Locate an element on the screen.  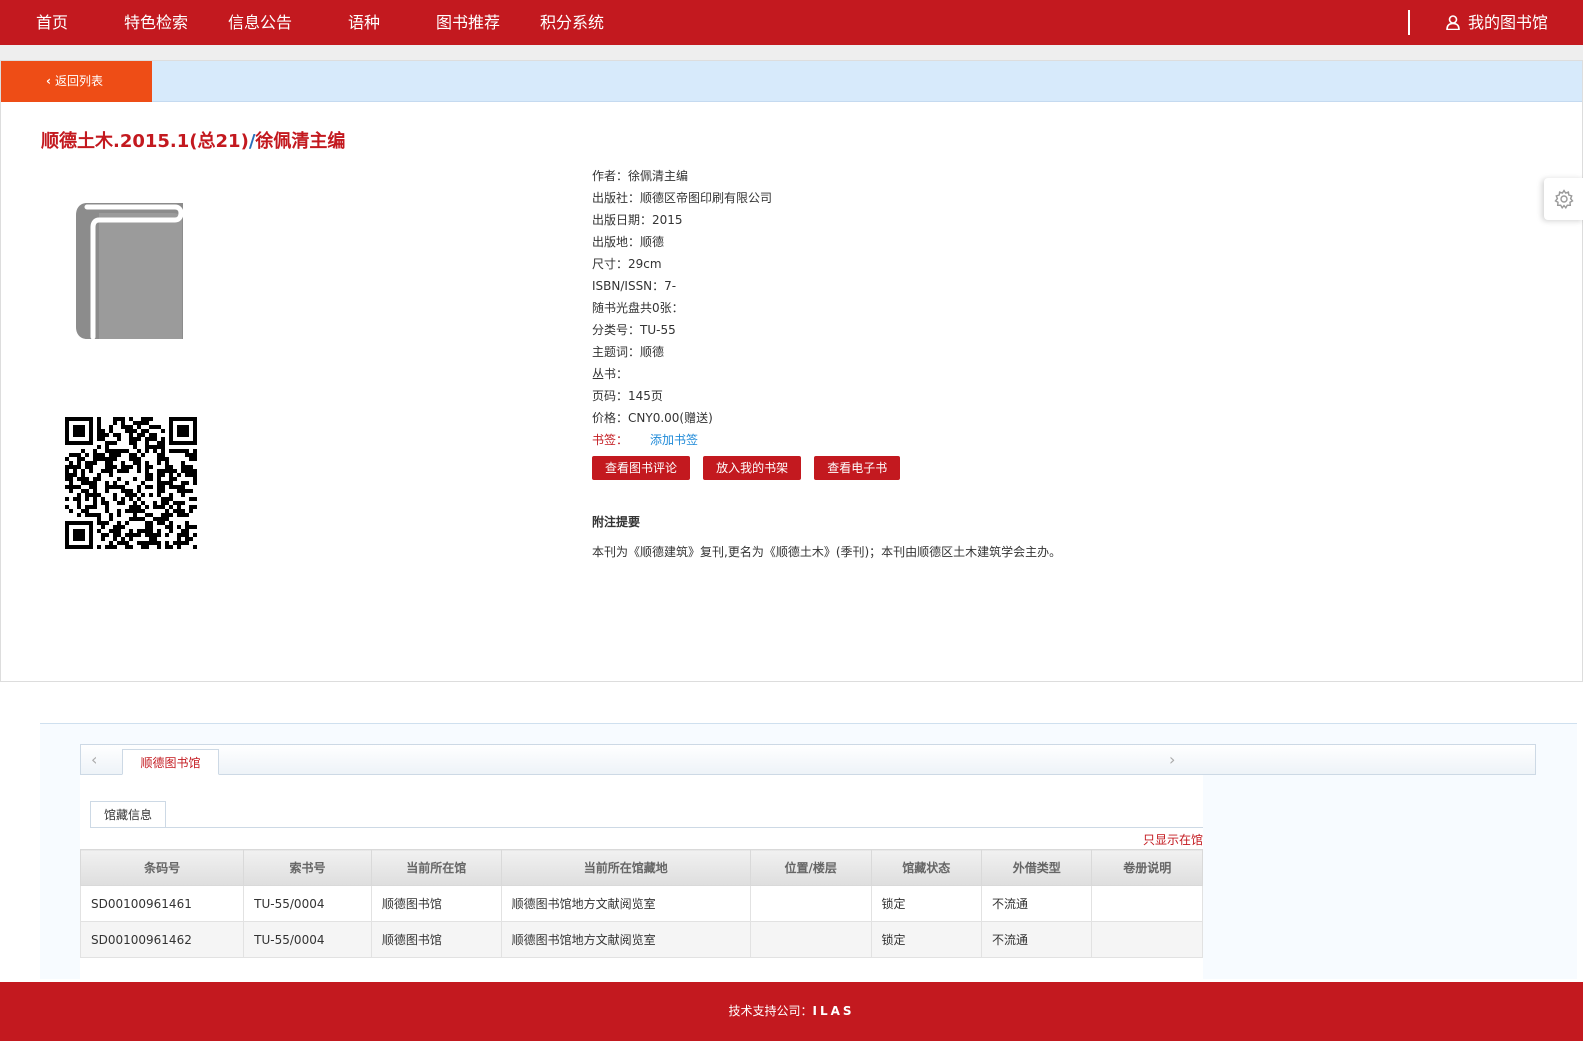
footer-support-label: 技术支持公司： is located at coordinates (770, 1011).